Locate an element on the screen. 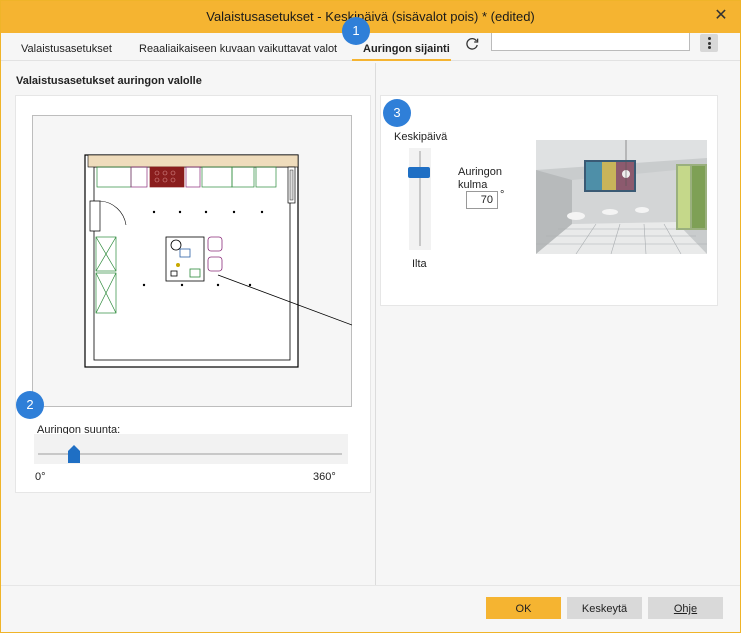  elevation-bottom-label: Ilta is located at coordinates (419, 264).